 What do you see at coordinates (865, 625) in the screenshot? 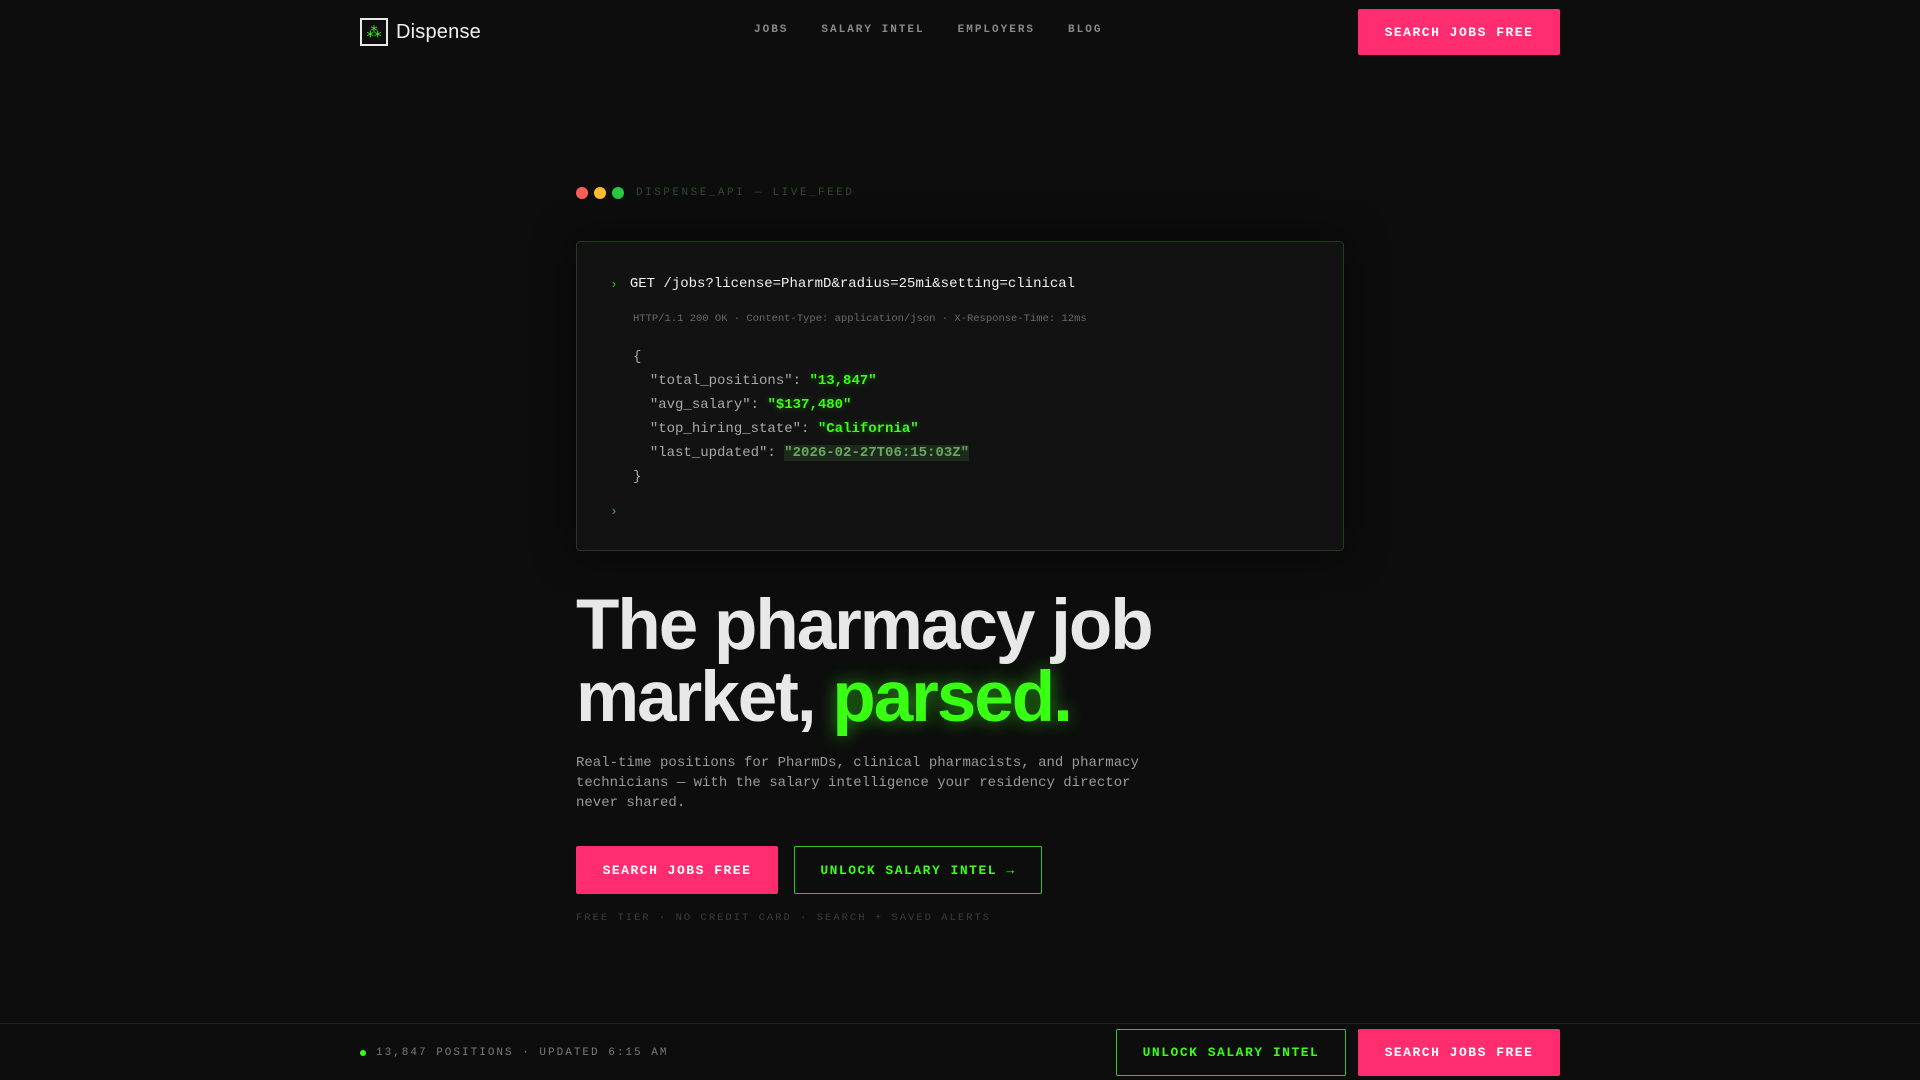
I see `hero-title-line1: The pharmacy job` at bounding box center [865, 625].